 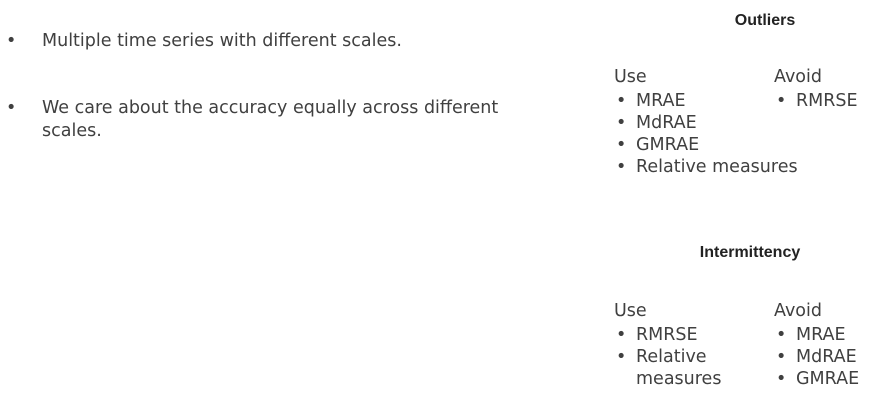 I want to click on outliers-use-label: Use, so click(x=630, y=77).